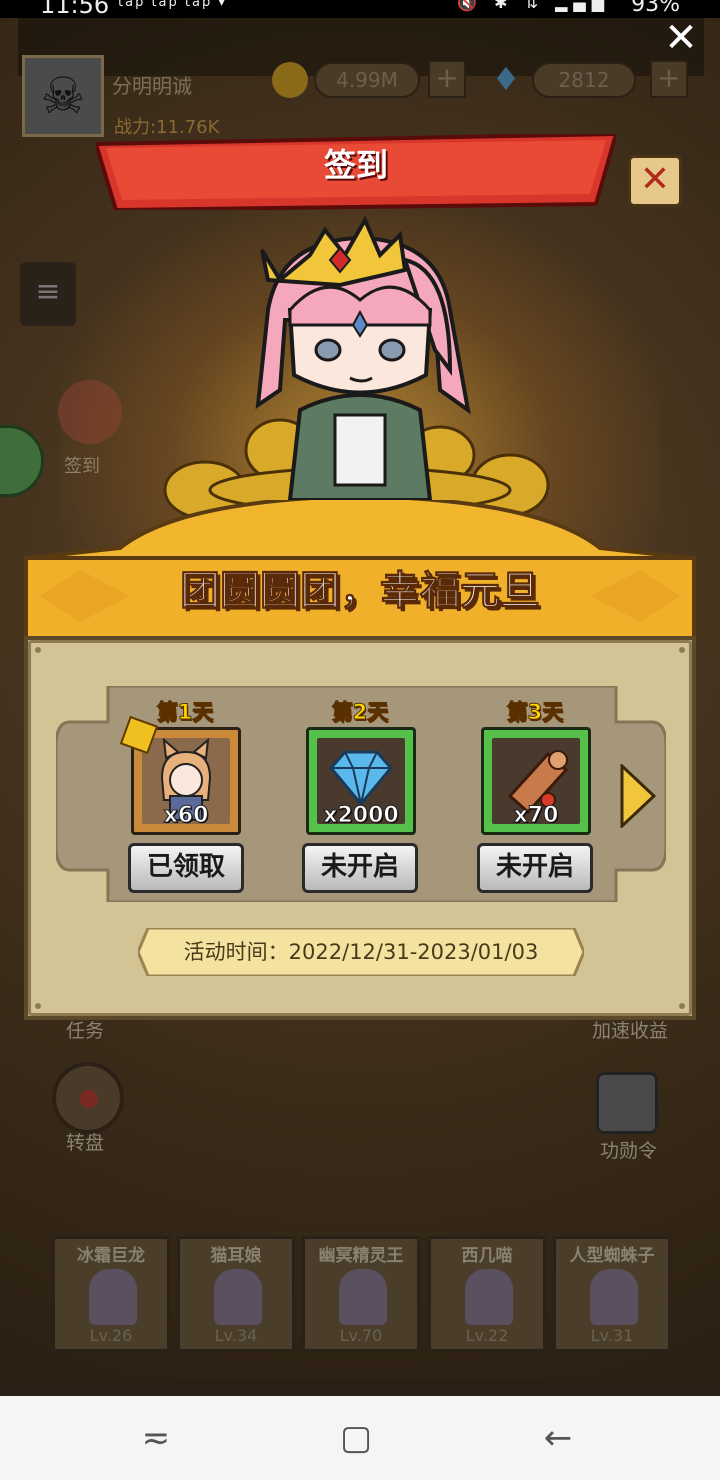  Describe the element at coordinates (506, 79) in the screenshot. I see `gem-icon: ♦` at that location.